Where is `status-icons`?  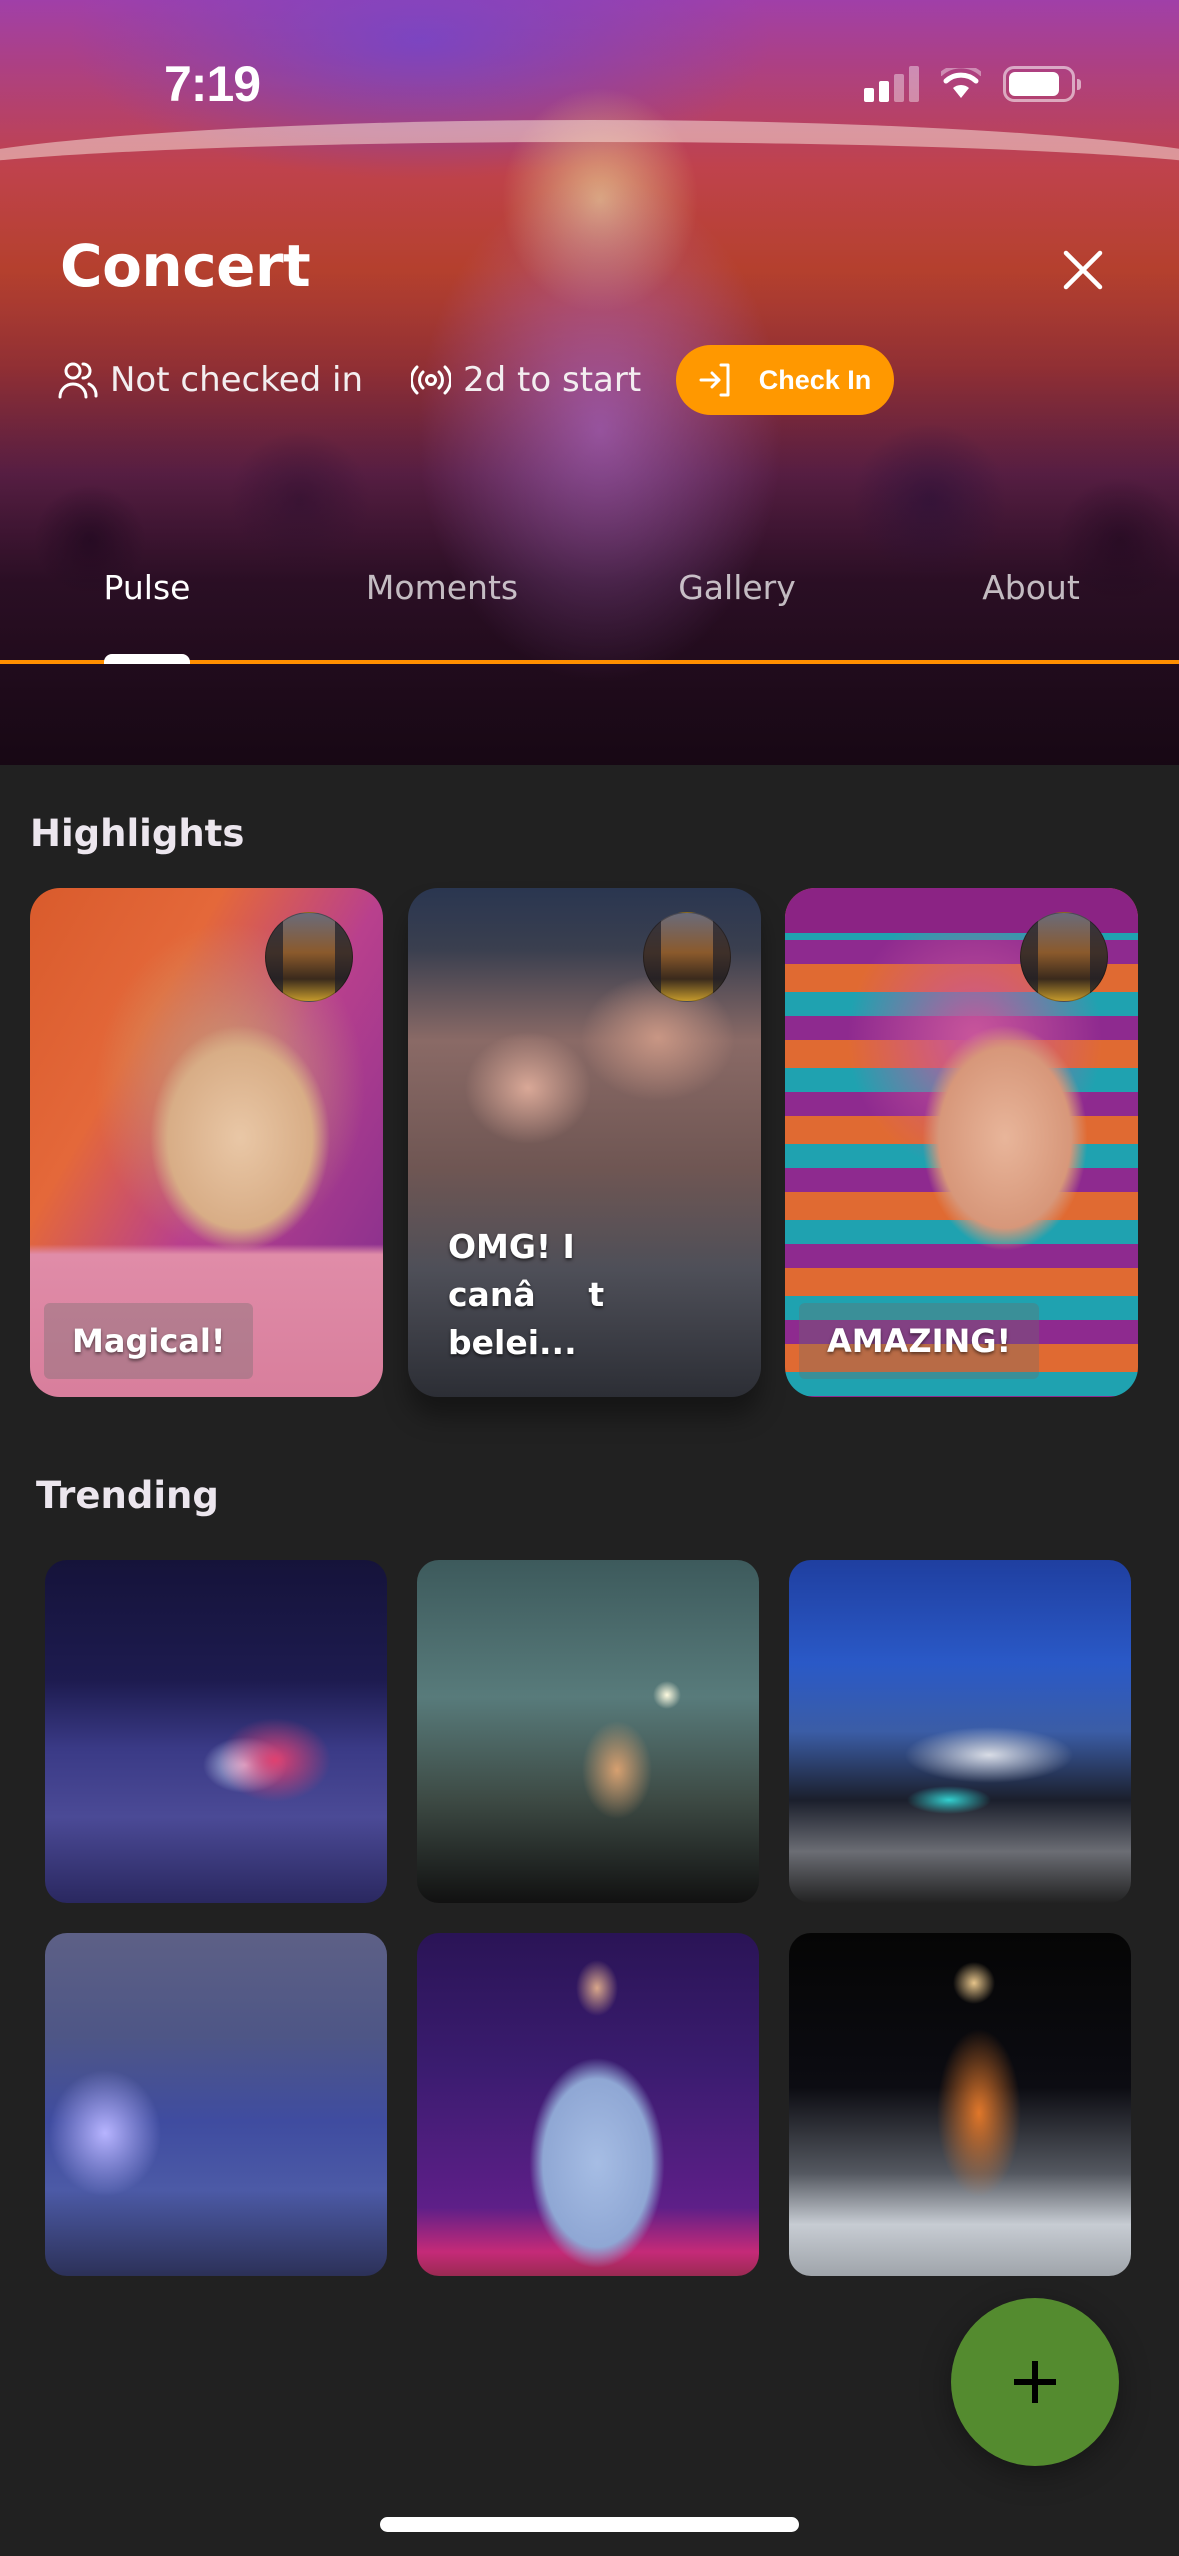 status-icons is located at coordinates (972, 84).